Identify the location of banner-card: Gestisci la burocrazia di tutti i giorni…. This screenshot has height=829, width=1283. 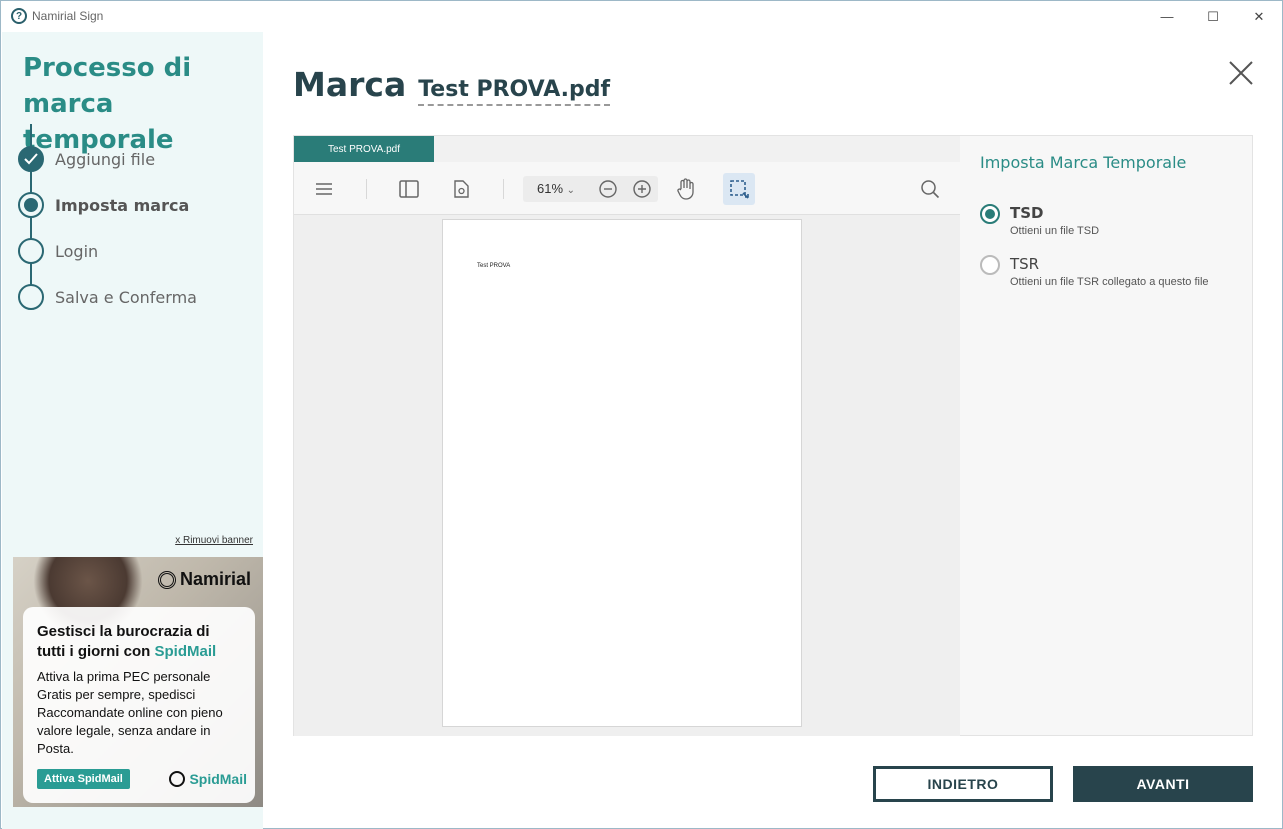
(139, 705).